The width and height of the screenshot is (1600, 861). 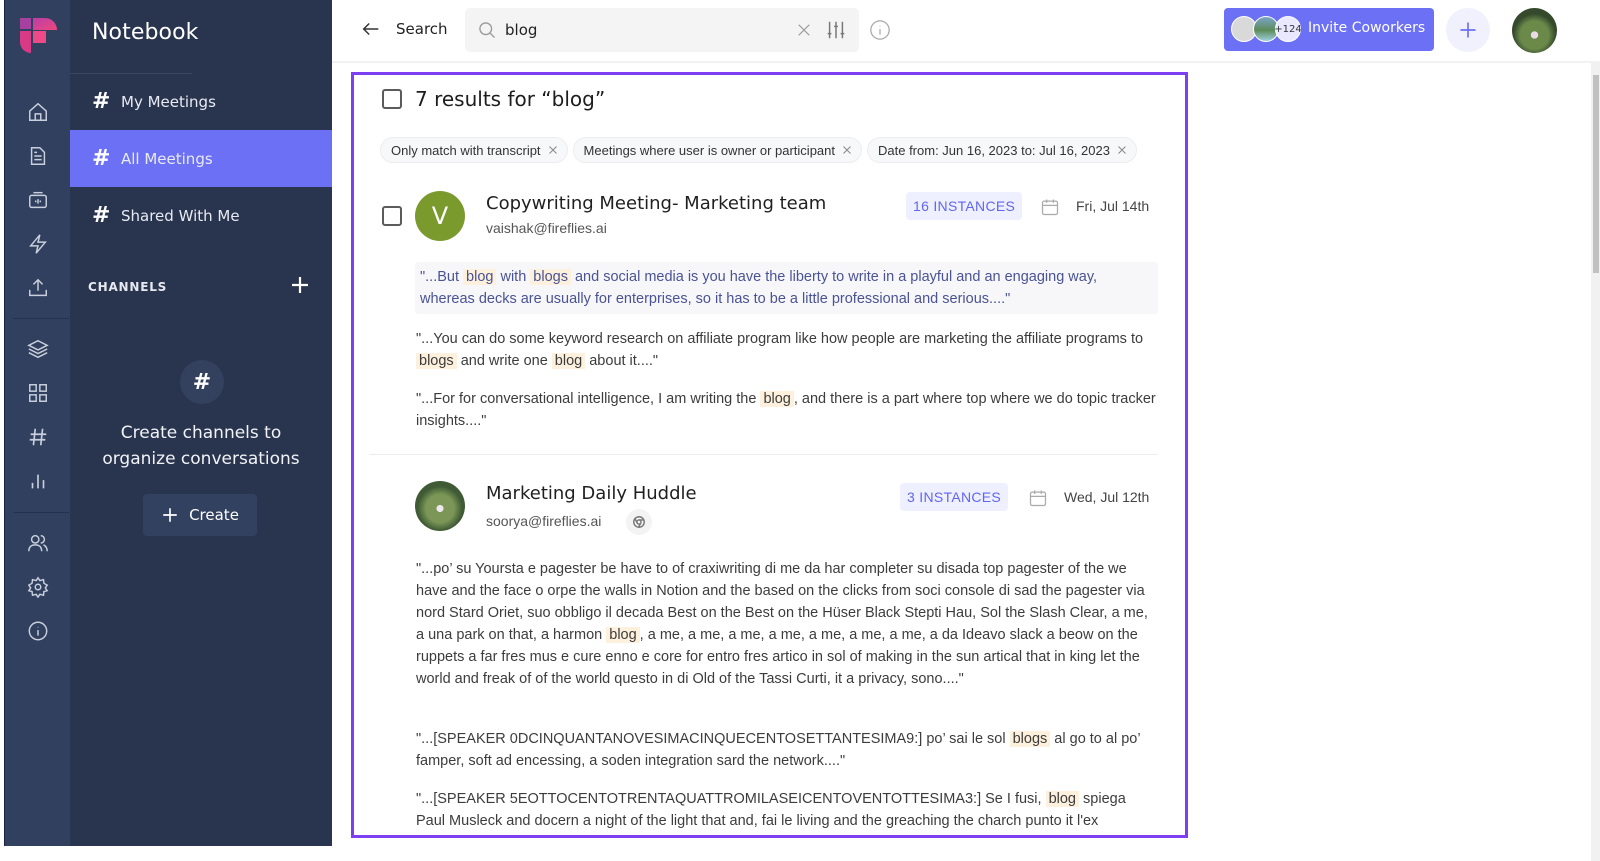 I want to click on result-divider, so click(x=763, y=454).